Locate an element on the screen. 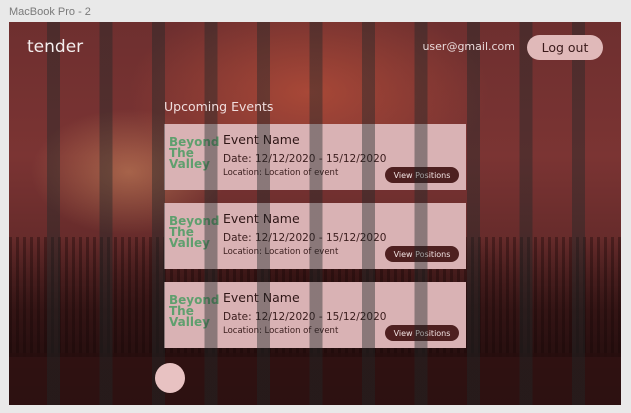  artboard-label: MacBook Pro - 2 is located at coordinates (50, 12).